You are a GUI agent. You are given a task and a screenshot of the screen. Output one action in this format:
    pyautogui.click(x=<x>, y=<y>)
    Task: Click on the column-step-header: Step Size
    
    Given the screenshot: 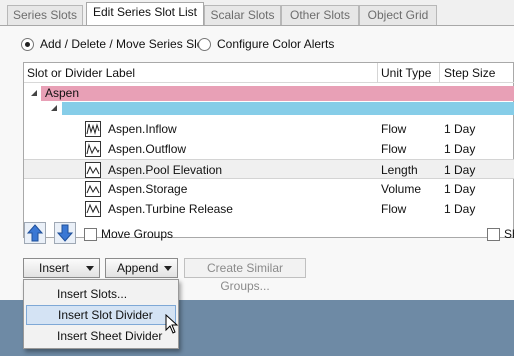 What is the action you would take?
    pyautogui.click(x=469, y=73)
    